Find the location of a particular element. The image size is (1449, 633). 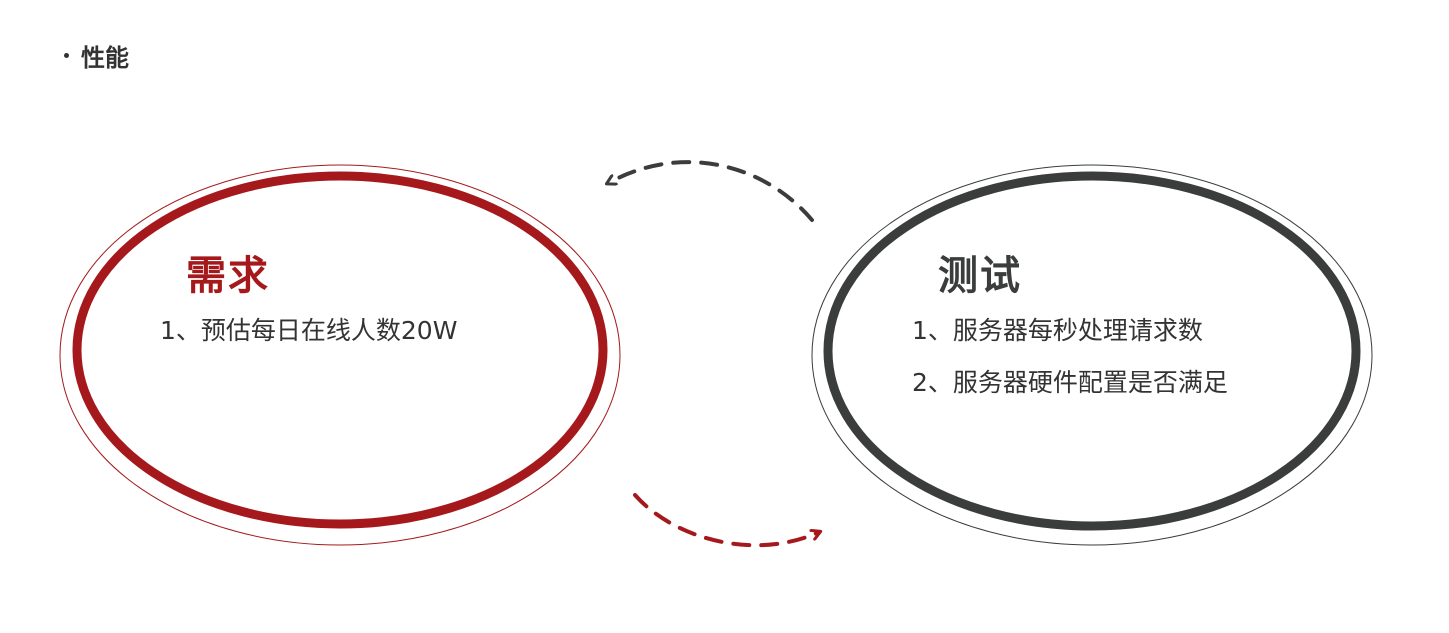

test-item: 2、服务器硬件配置是否满足 is located at coordinates (1070, 382).